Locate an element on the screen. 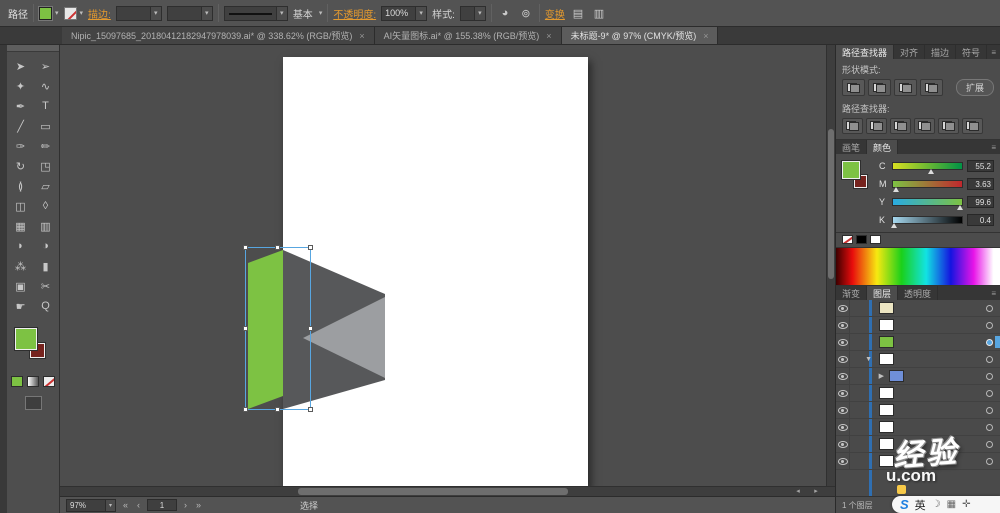 This screenshot has height=513, width=1000. pencil-tool: ✏ is located at coordinates (45, 146).